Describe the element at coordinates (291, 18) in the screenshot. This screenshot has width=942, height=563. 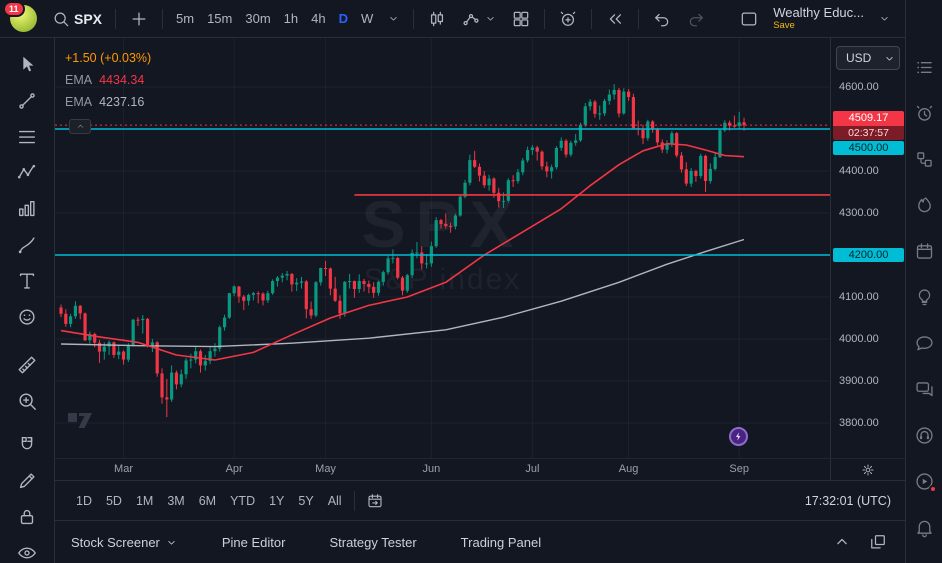
I see `timeframe-1h: 1h` at that location.